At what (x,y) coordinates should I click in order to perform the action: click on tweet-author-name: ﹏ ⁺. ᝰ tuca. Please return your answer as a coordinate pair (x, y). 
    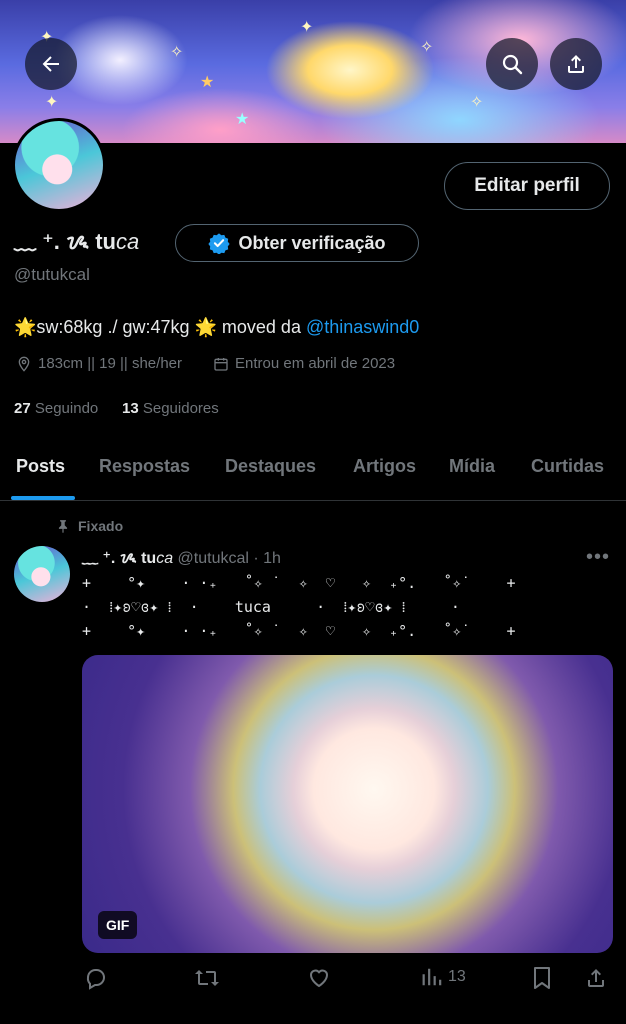
    Looking at the image, I should click on (127, 558).